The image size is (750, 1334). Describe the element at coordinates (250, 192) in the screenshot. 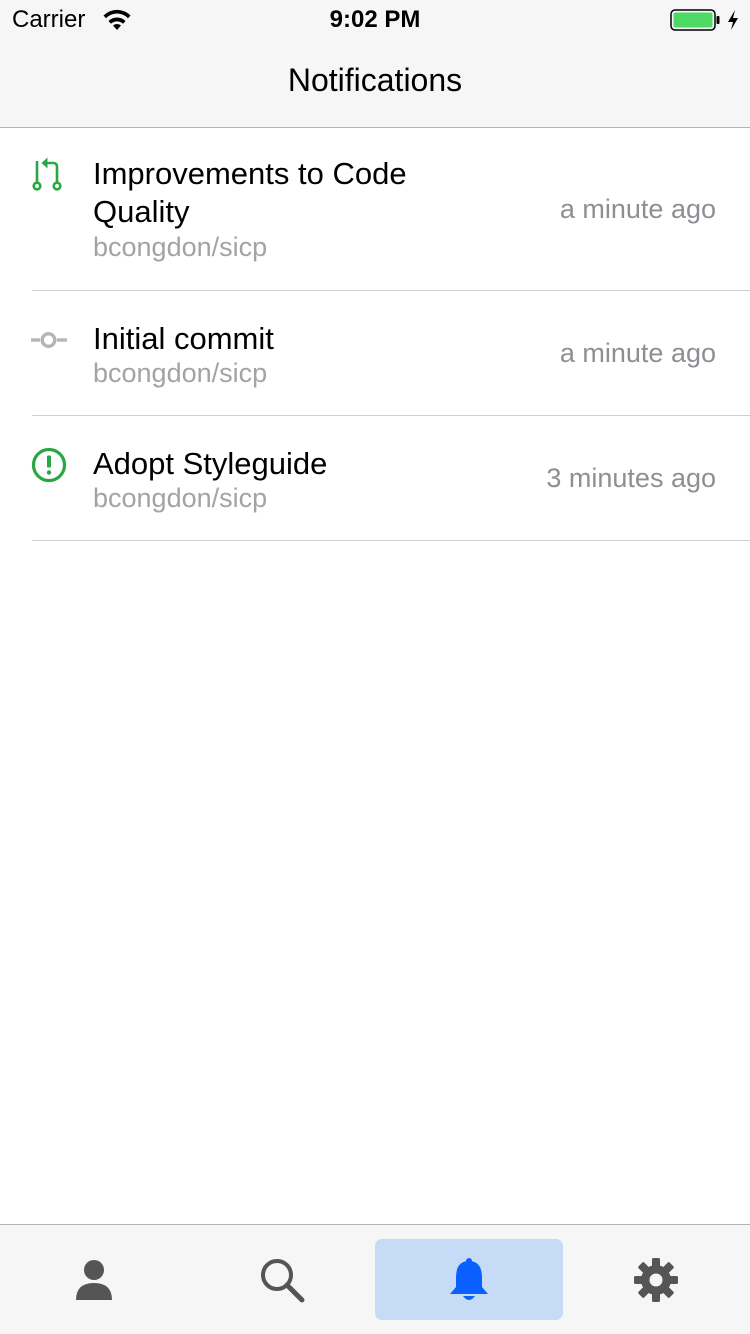

I see `notification-title: Improvements to Code Quality` at that location.